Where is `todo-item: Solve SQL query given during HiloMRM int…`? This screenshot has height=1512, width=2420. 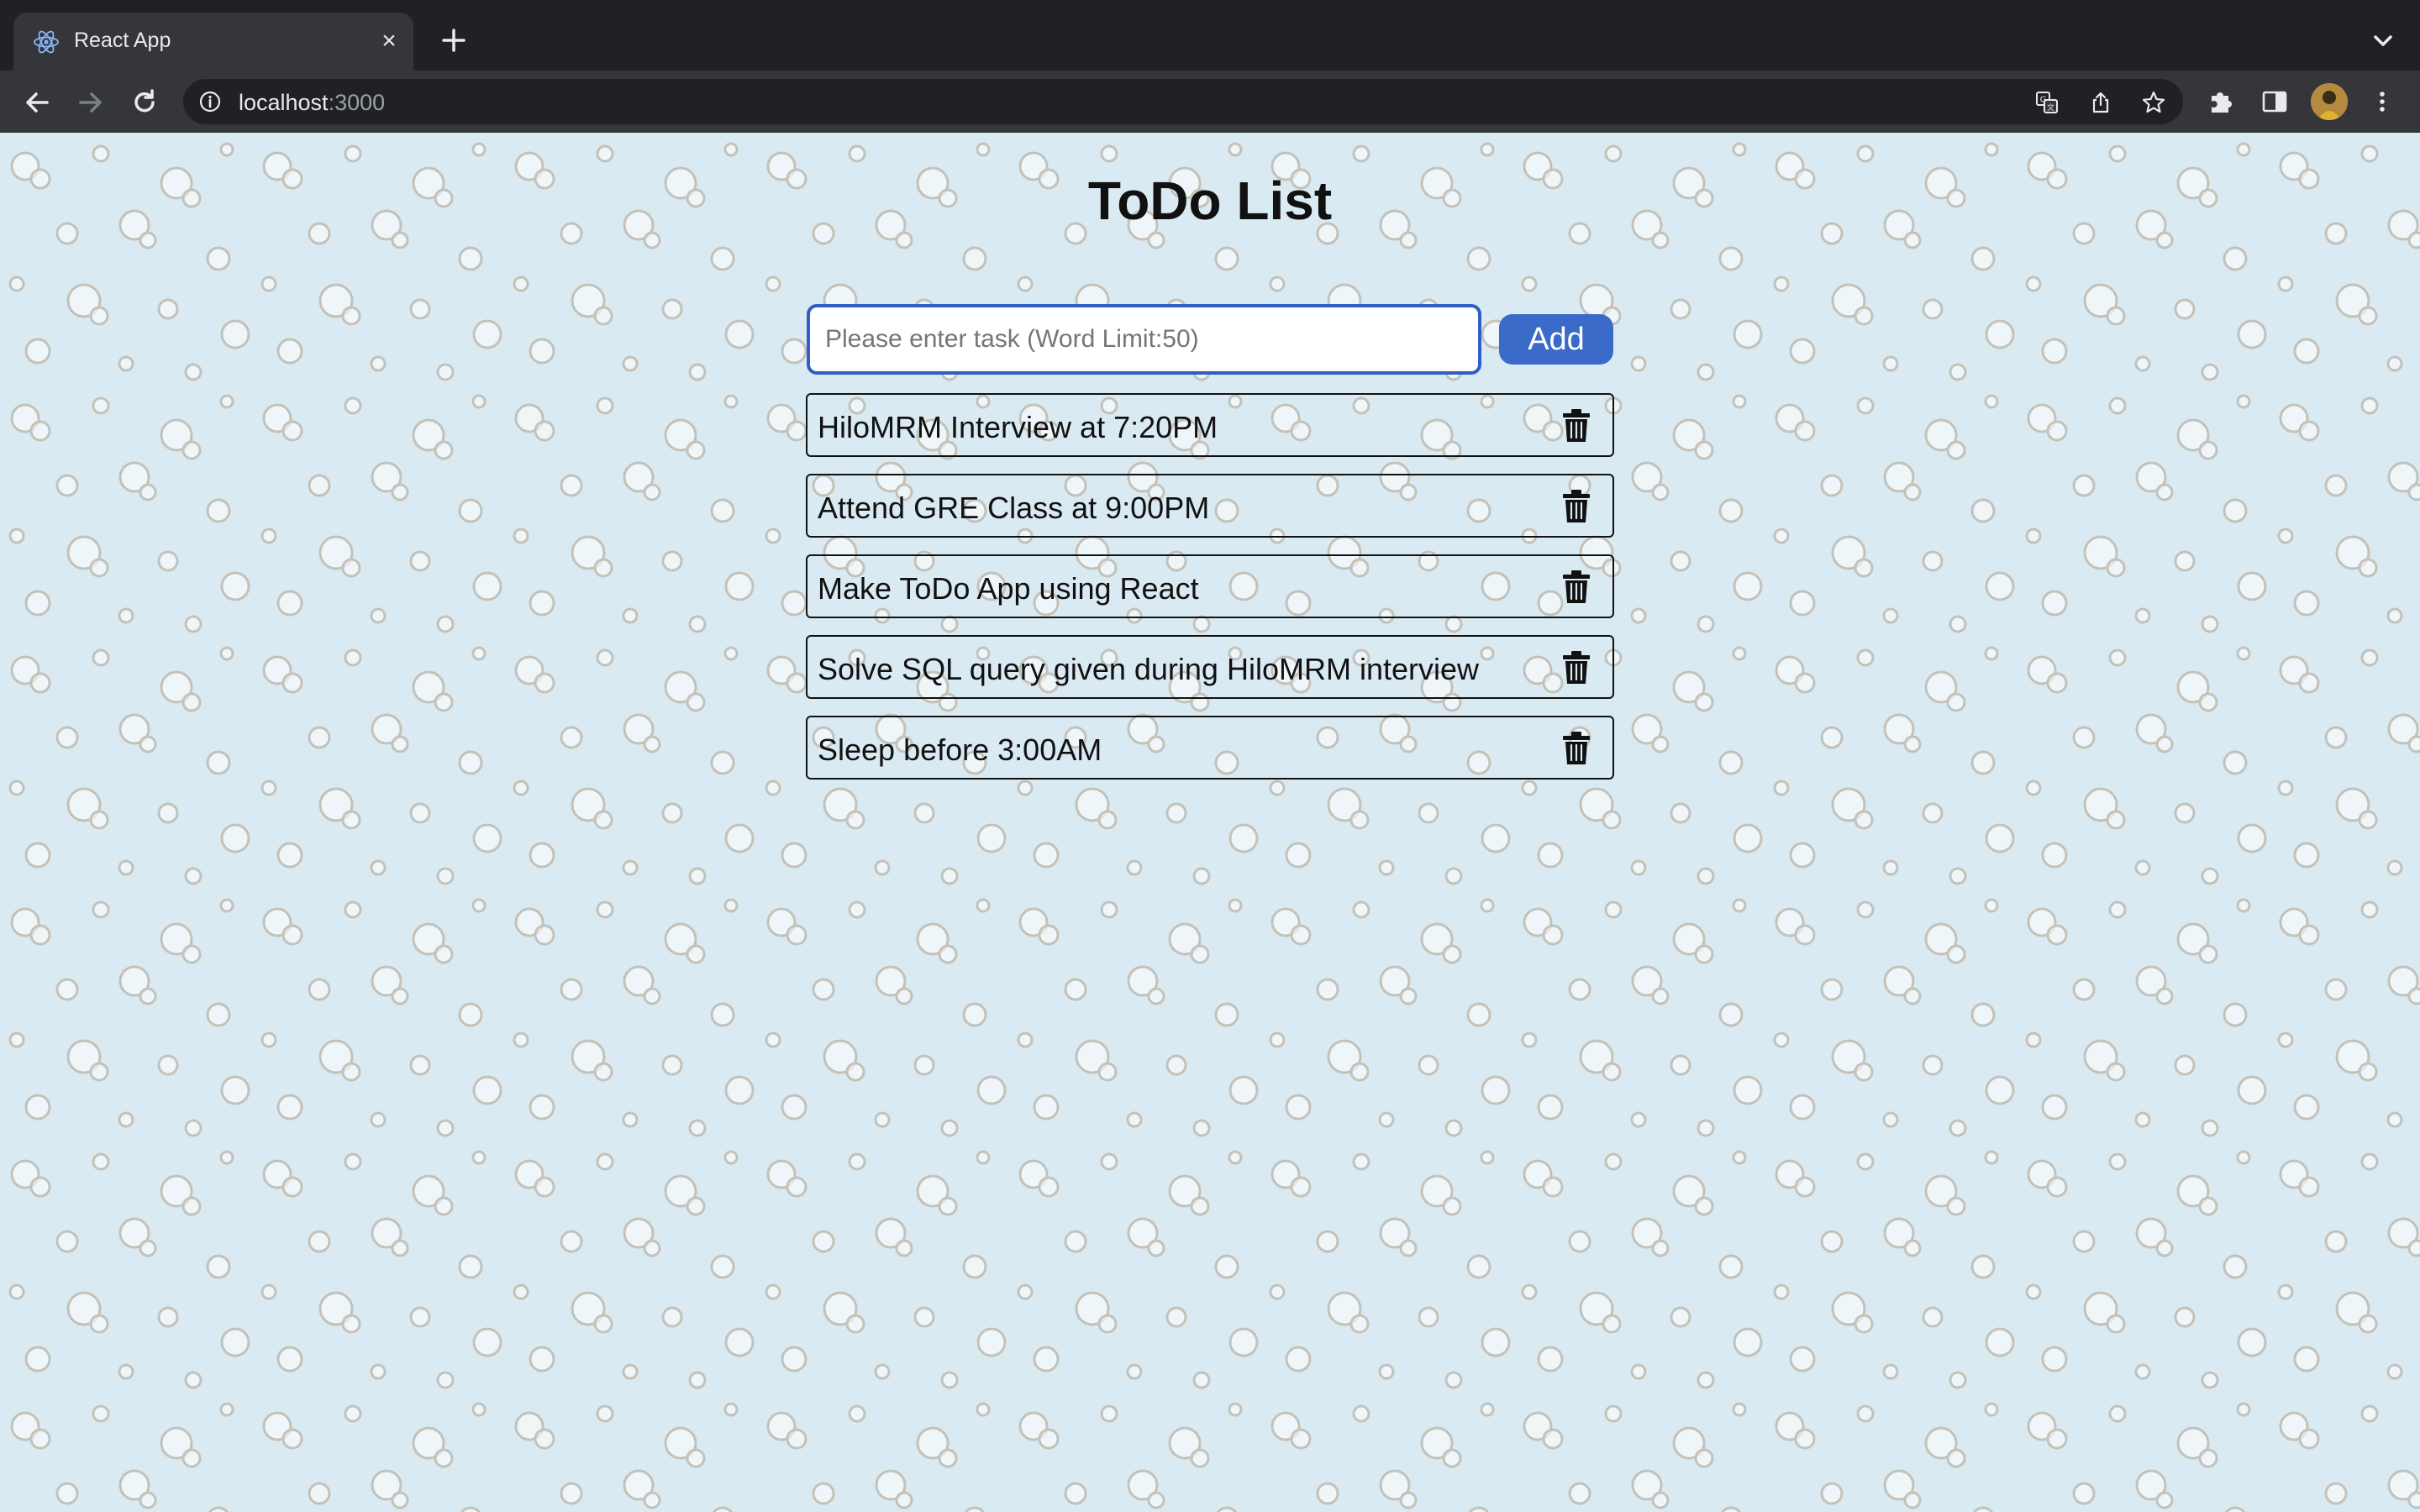 todo-item: Solve SQL query given during HiloMRM int… is located at coordinates (1210, 667).